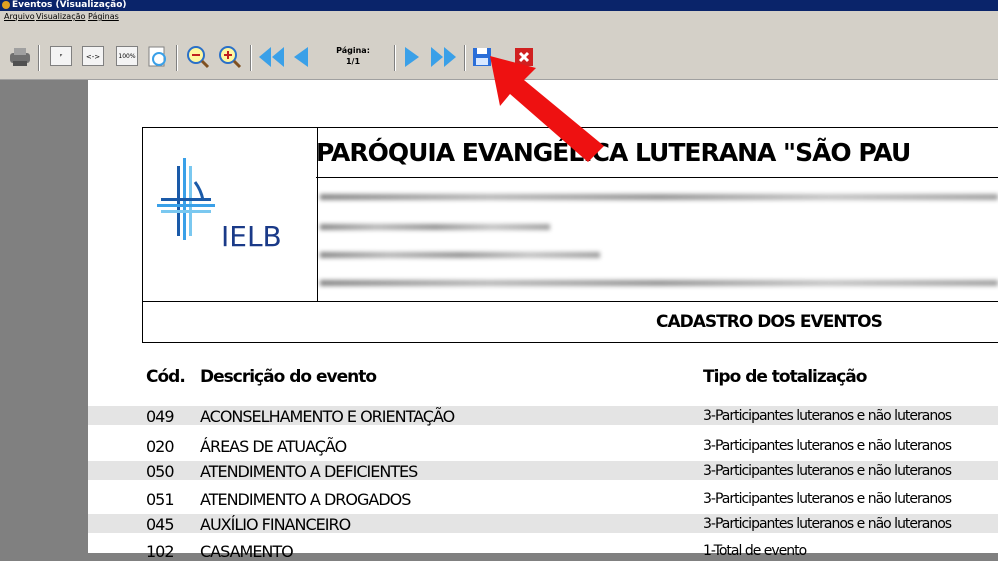 This screenshot has width=998, height=561. Describe the element at coordinates (327, 416) in the screenshot. I see `row-description: ACONSELHAMENTO E ORIENTAÇÃO` at that location.